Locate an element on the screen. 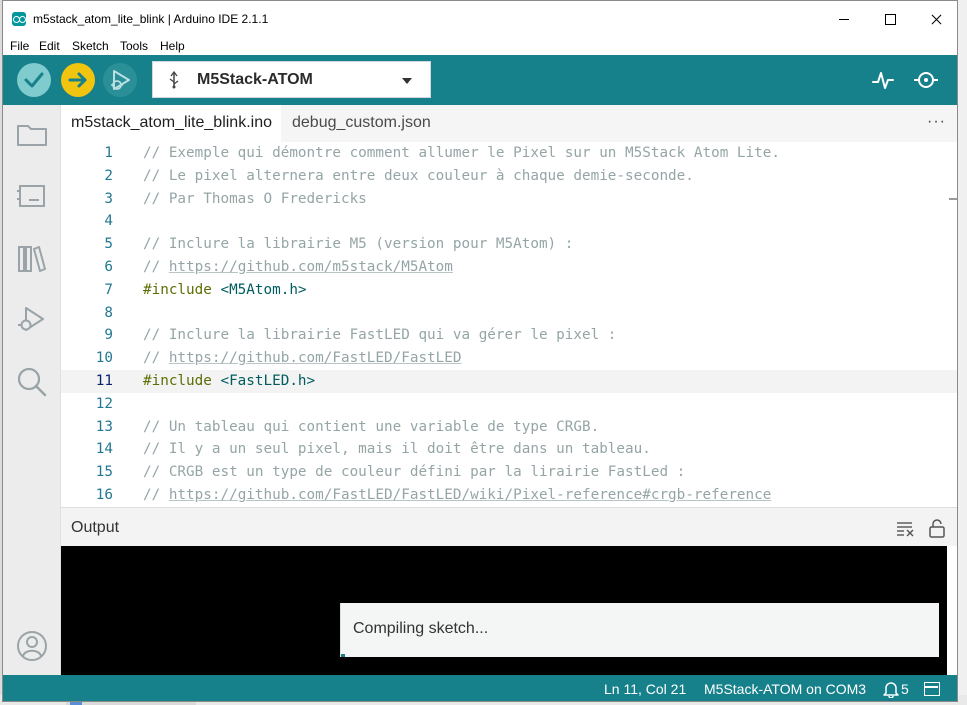  menu-tools: Tools is located at coordinates (134, 46).